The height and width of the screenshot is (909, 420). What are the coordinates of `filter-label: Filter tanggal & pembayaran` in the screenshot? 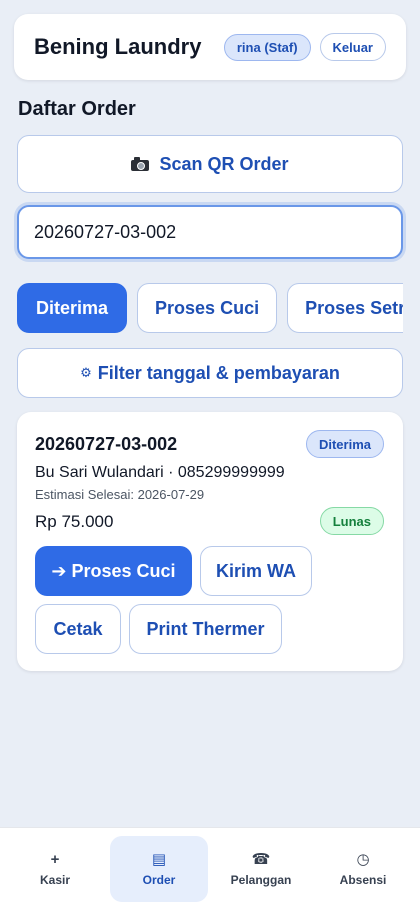 It's located at (218, 372).